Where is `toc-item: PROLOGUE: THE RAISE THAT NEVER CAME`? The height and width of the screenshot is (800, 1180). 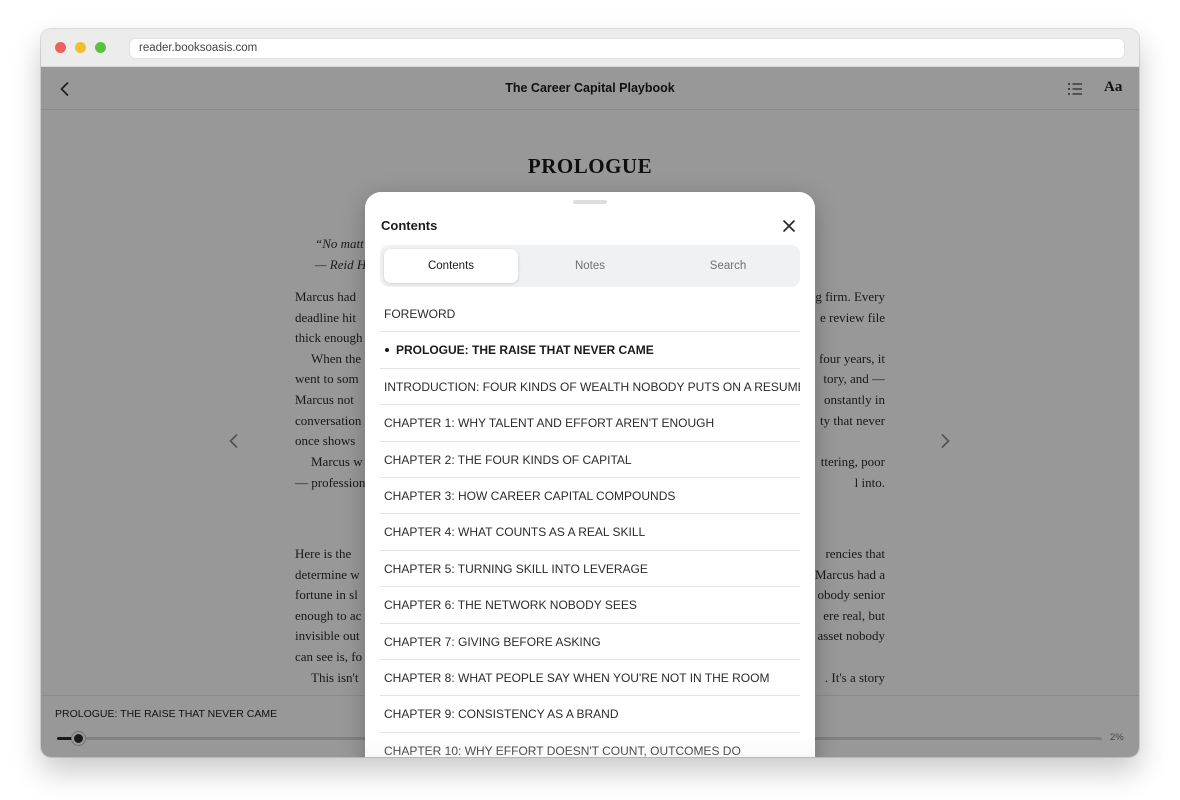
toc-item: PROLOGUE: THE RAISE THAT NEVER CAME is located at coordinates (590, 350).